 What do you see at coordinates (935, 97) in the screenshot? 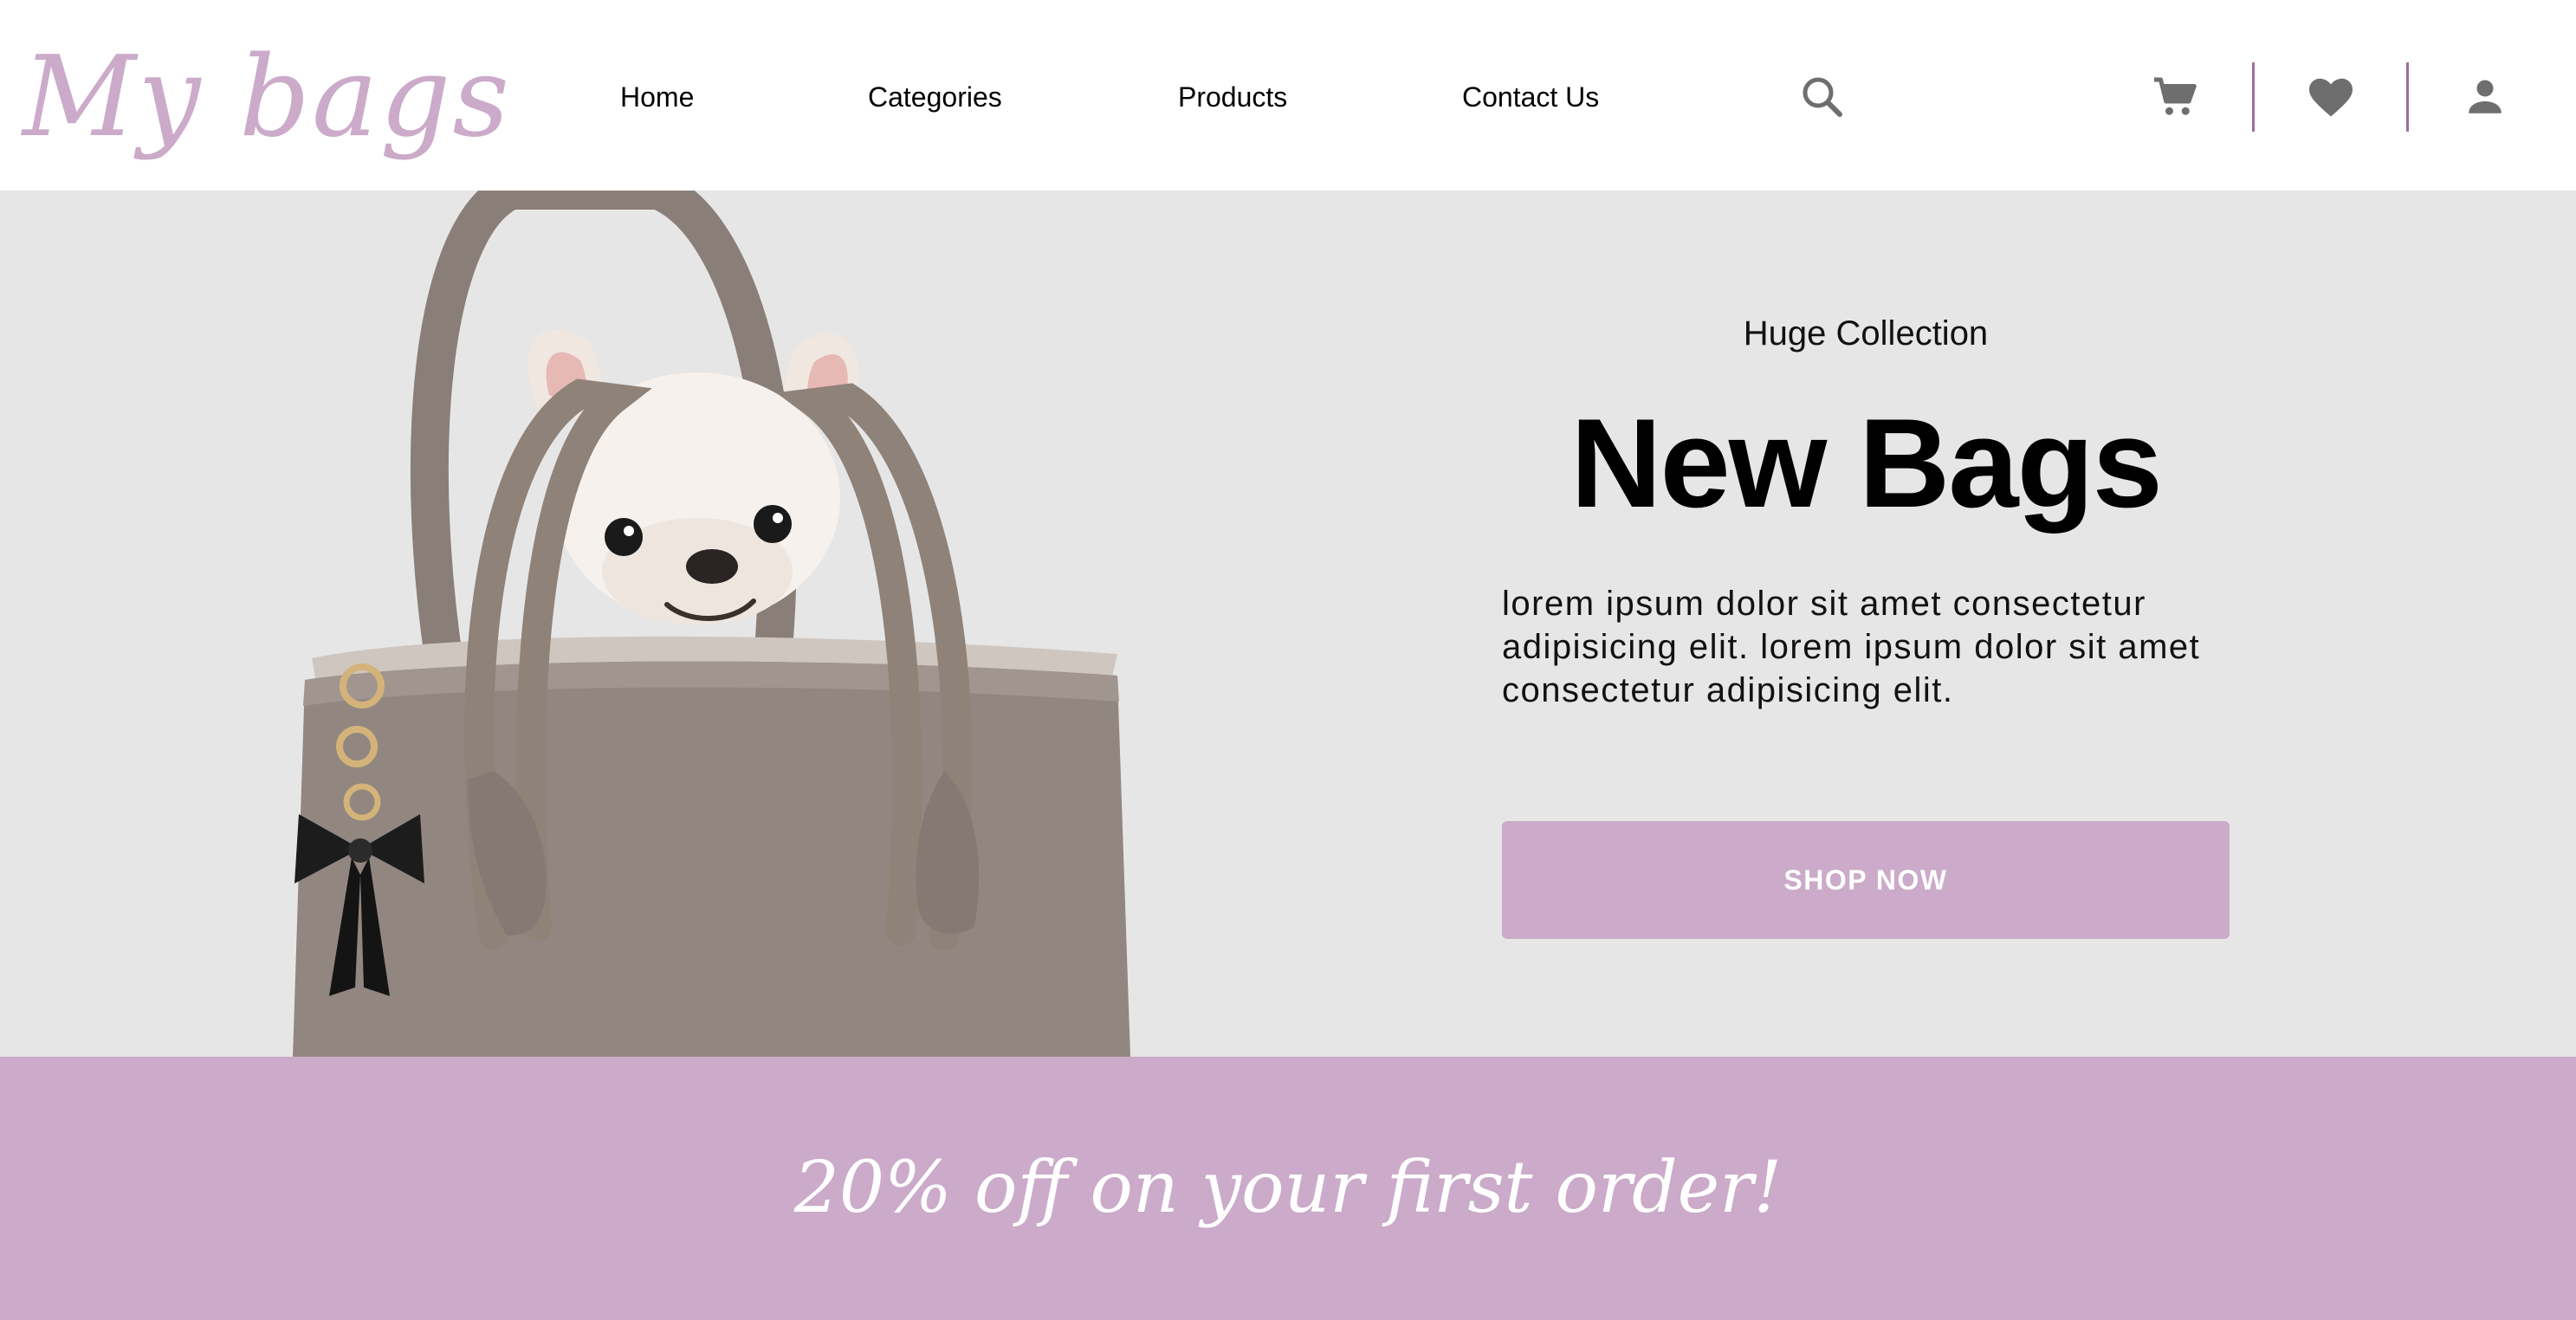
I see `nav-link-categories: Categories` at bounding box center [935, 97].